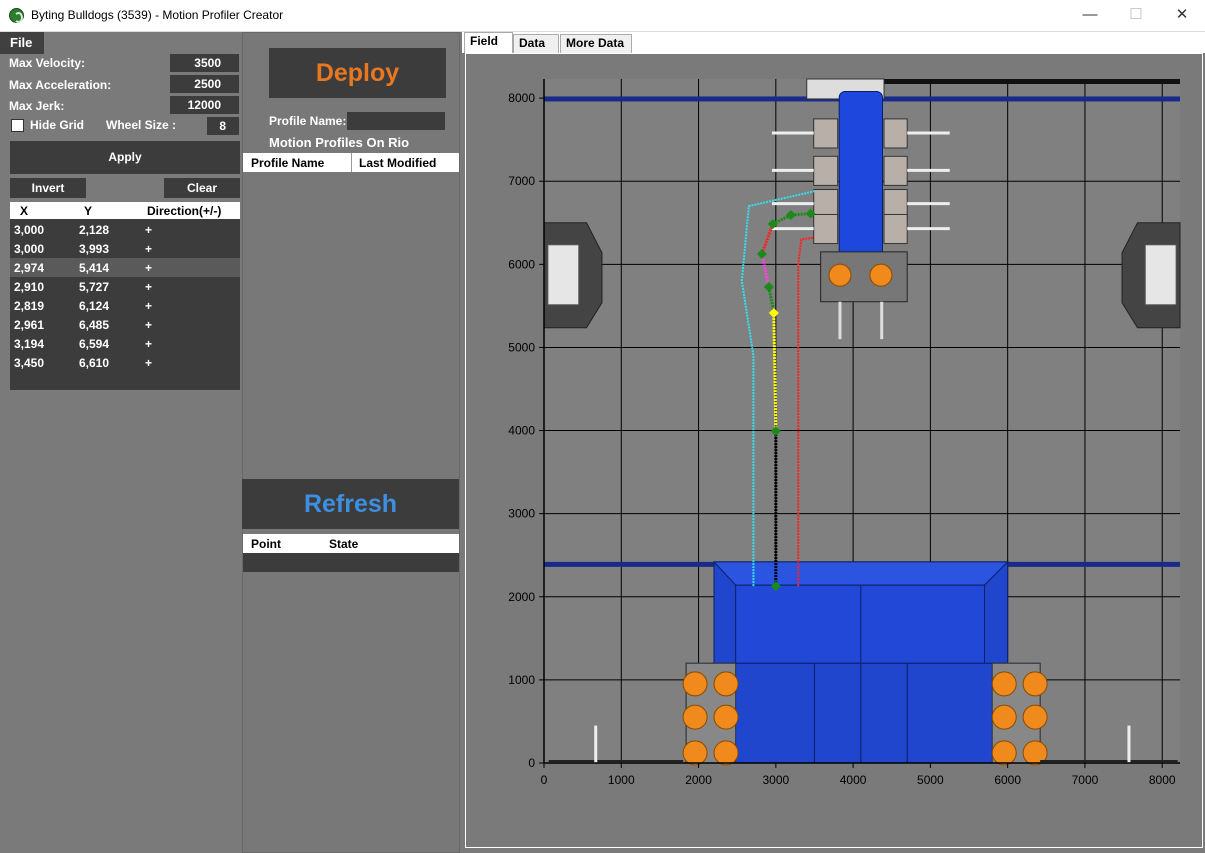 The image size is (1205, 853). Describe the element at coordinates (521, 347) in the screenshot. I see `y-tick-label: 5000` at that location.